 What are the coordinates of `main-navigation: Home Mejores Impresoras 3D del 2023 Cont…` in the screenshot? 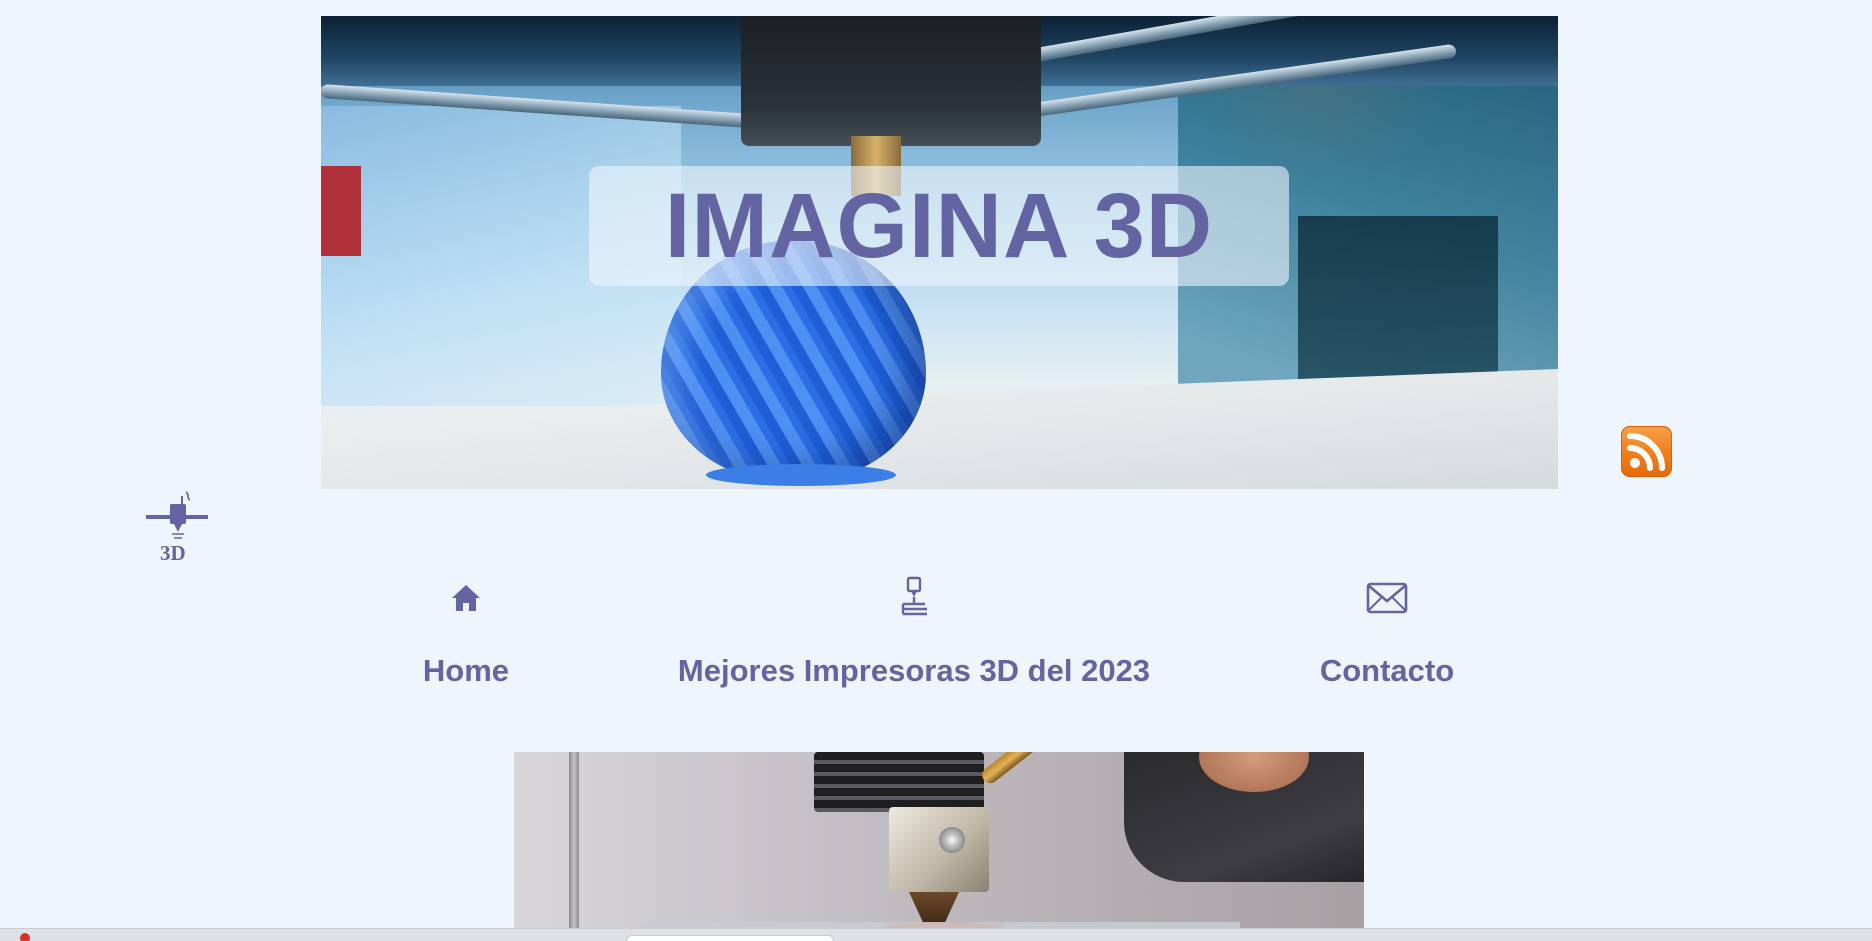 It's located at (936, 640).